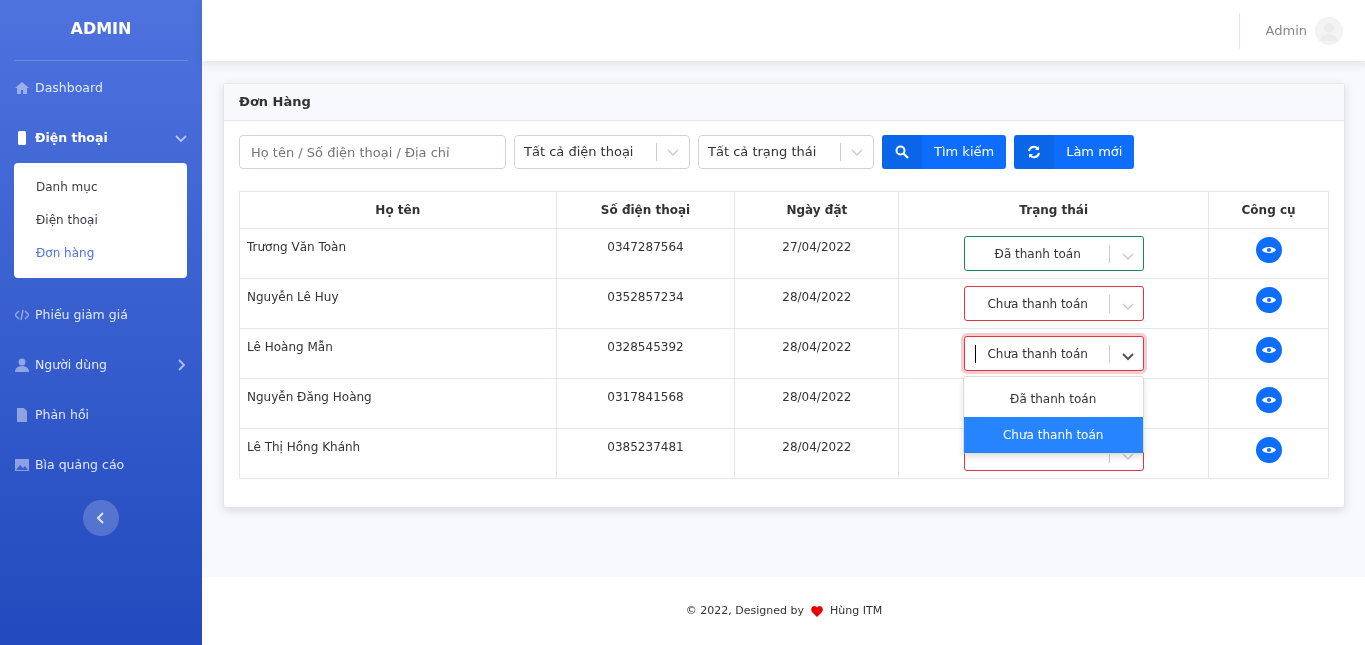  What do you see at coordinates (304, 447) in the screenshot?
I see `table-cell: Lê Thị Hồng Khánh` at bounding box center [304, 447].